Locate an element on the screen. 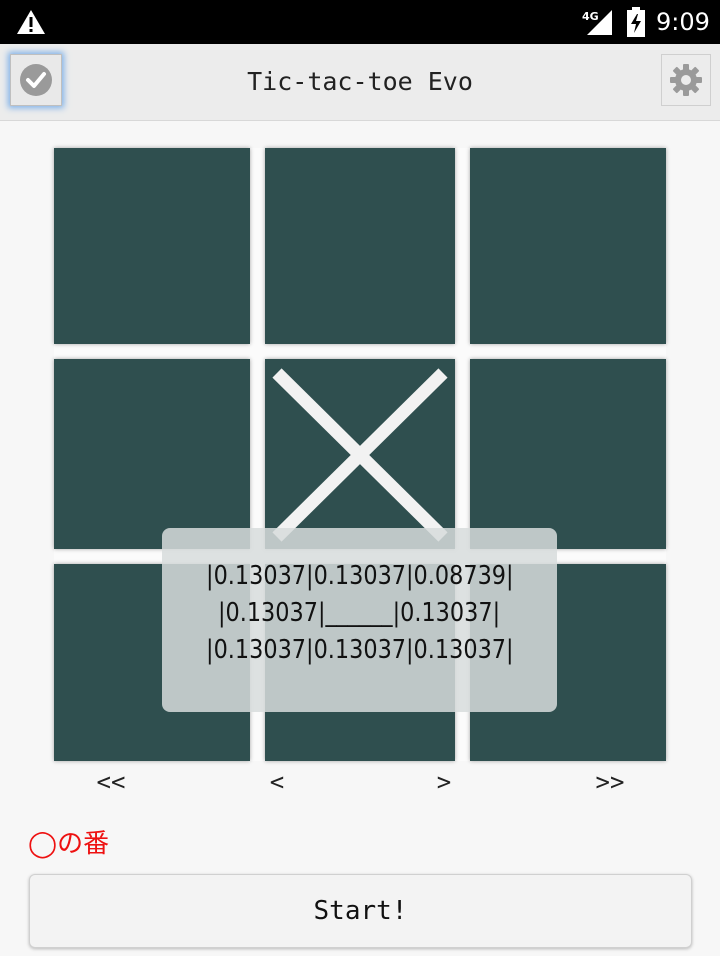 This screenshot has width=720, height=956. signal-icon: 4G is located at coordinates (597, 22).